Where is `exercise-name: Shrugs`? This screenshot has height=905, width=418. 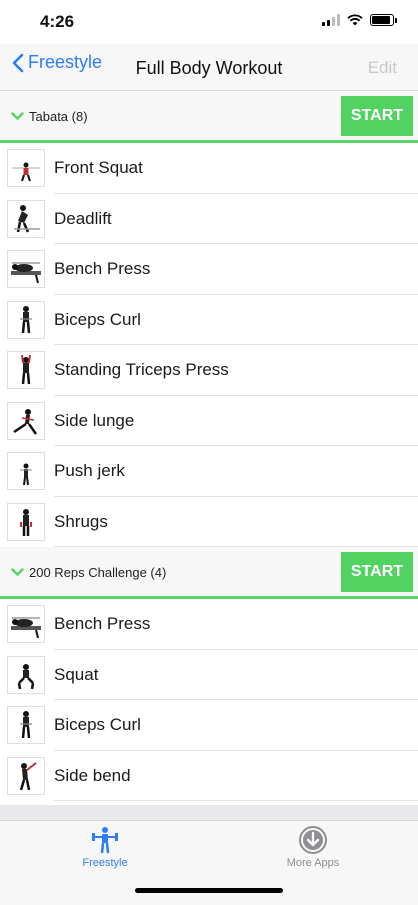
exercise-name: Shrugs is located at coordinates (81, 521).